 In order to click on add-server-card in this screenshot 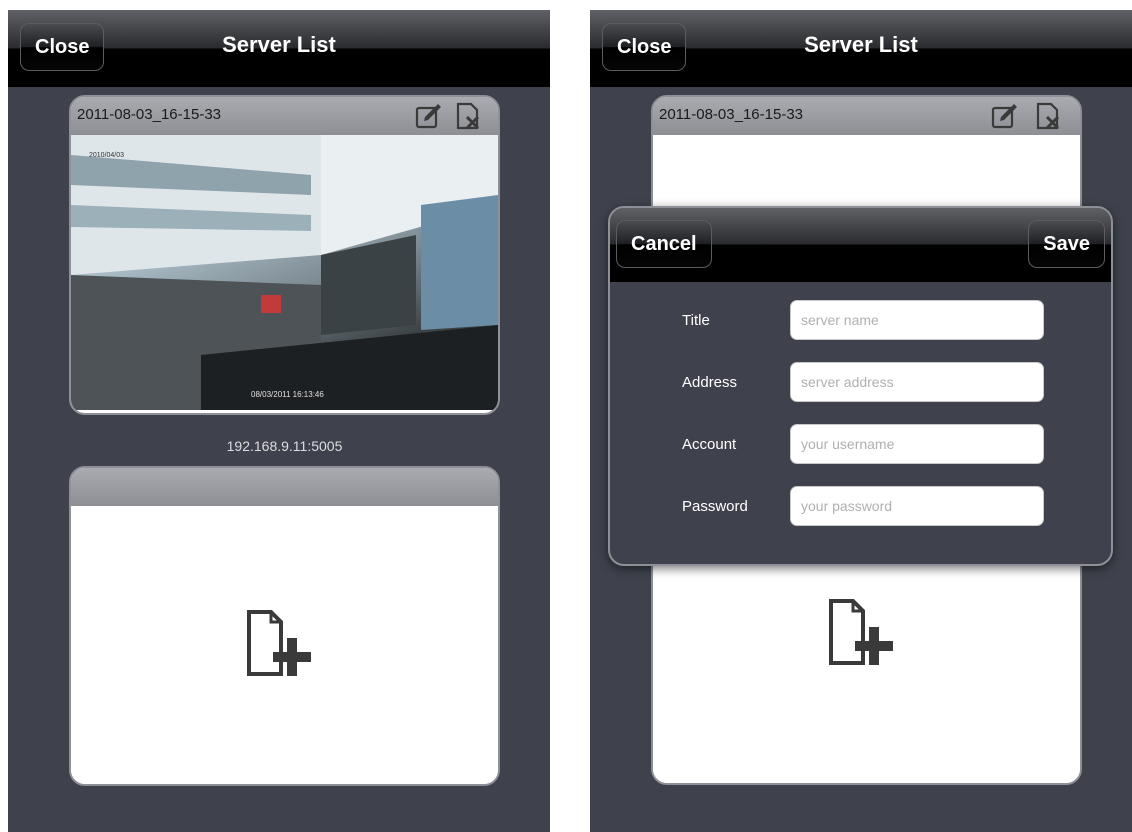, I will do `click(284, 626)`.